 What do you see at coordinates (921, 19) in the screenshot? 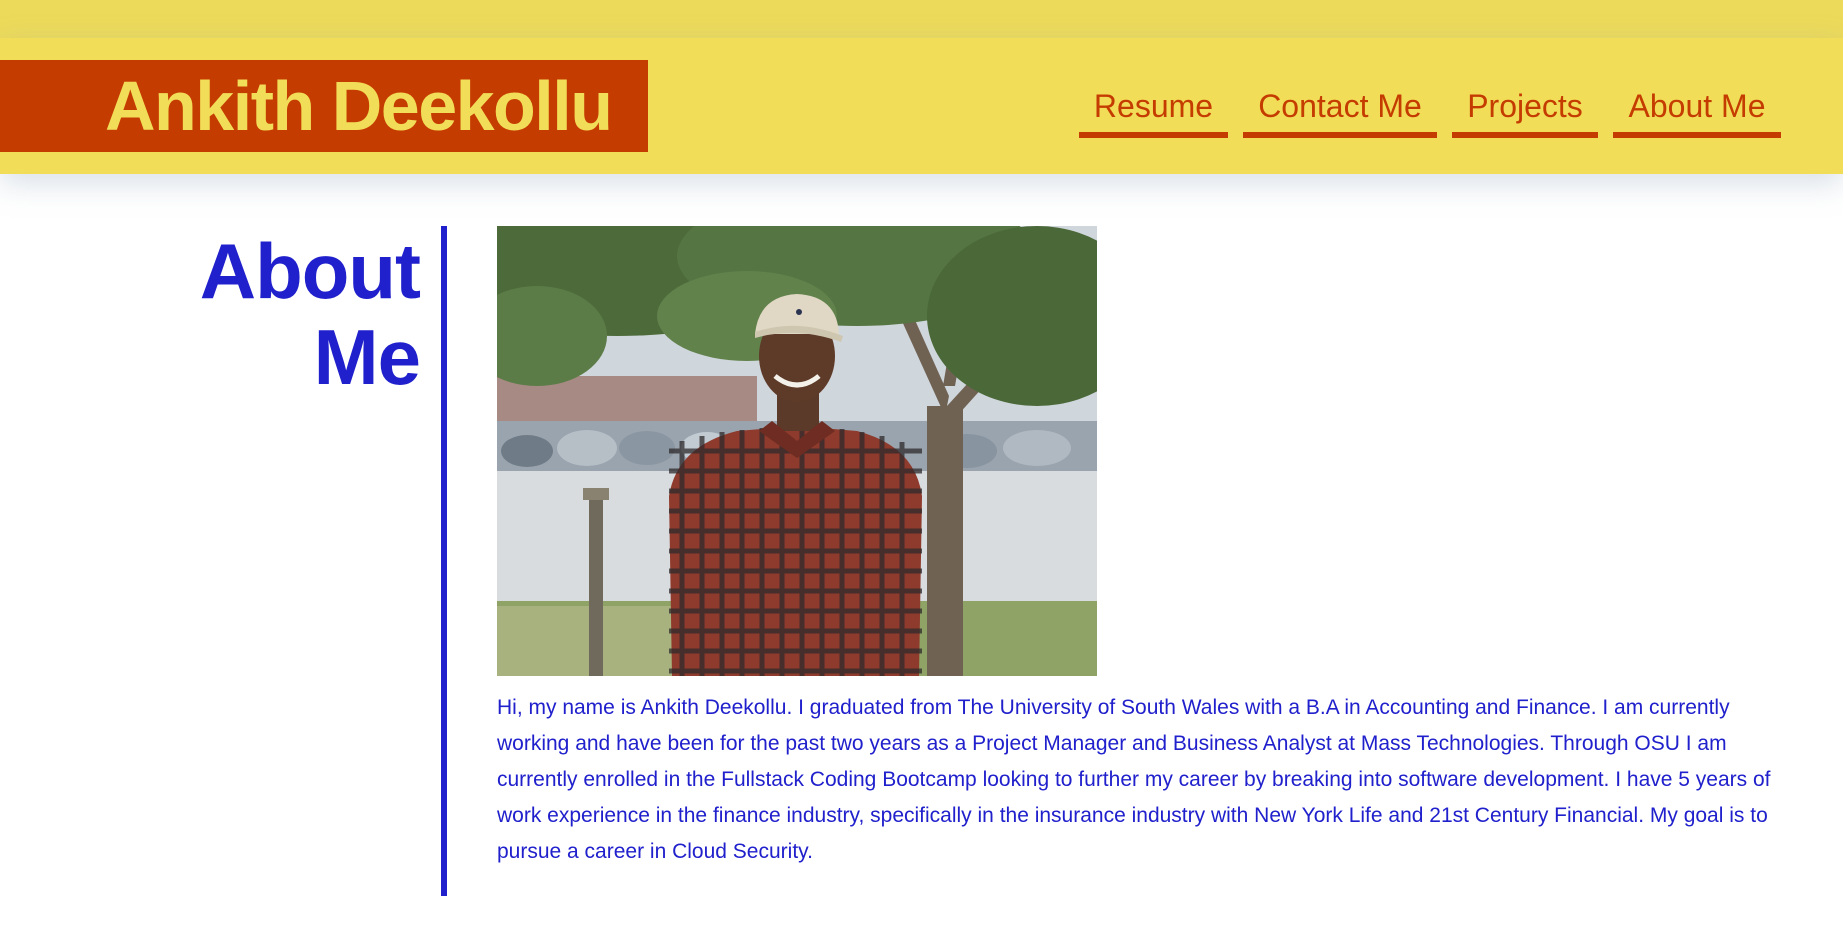
I see `top-strip` at bounding box center [921, 19].